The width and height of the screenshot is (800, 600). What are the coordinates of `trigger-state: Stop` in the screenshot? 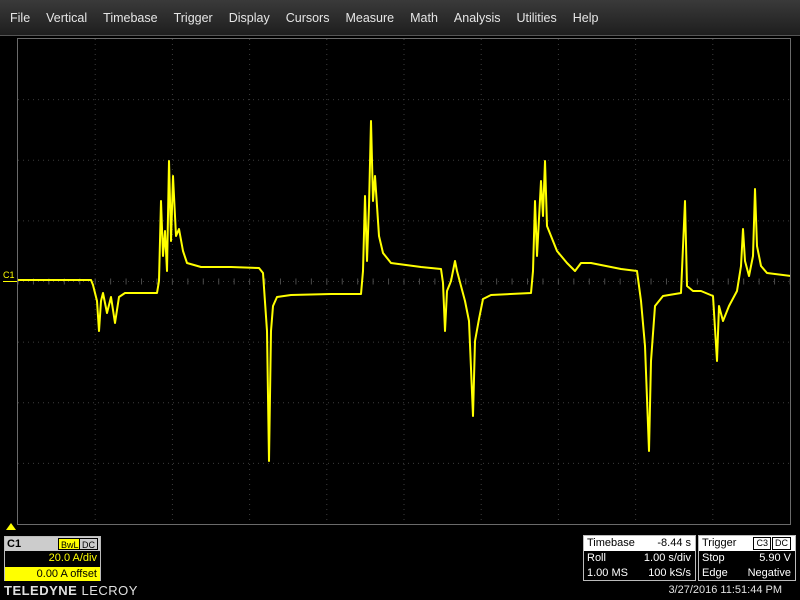 It's located at (713, 558).